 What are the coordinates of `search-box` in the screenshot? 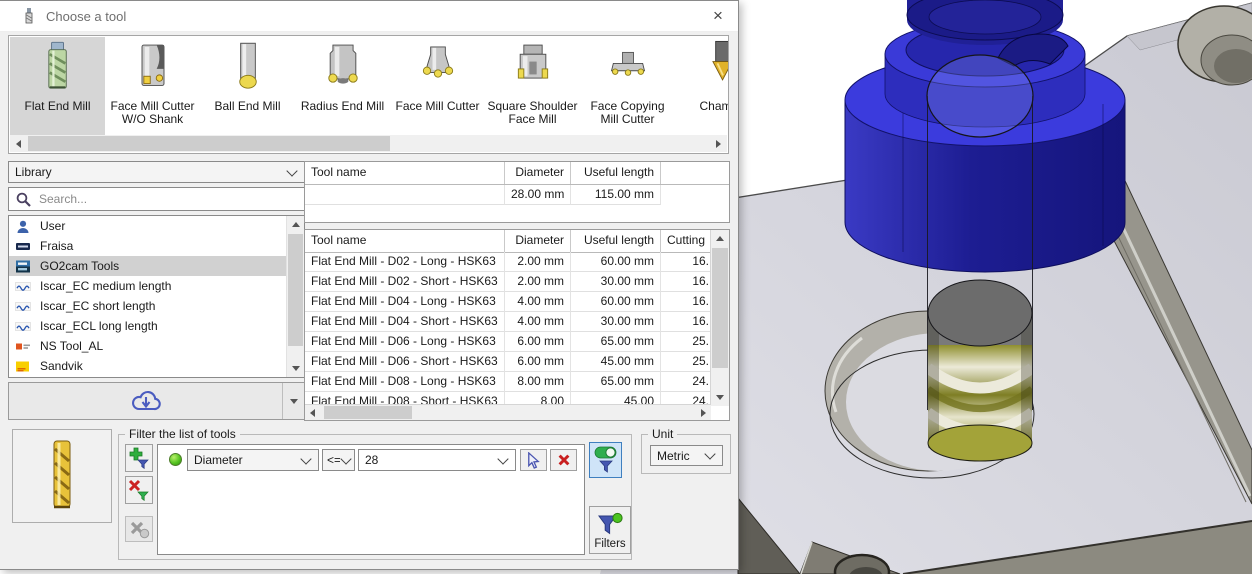 It's located at (156, 199).